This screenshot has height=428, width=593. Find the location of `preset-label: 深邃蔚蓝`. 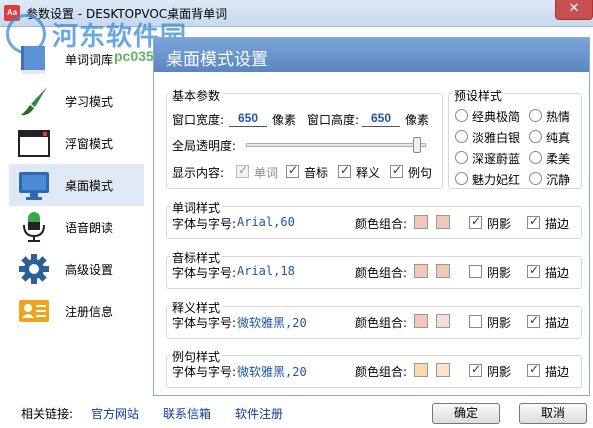

preset-label: 深邃蔚蓝 is located at coordinates (496, 159).